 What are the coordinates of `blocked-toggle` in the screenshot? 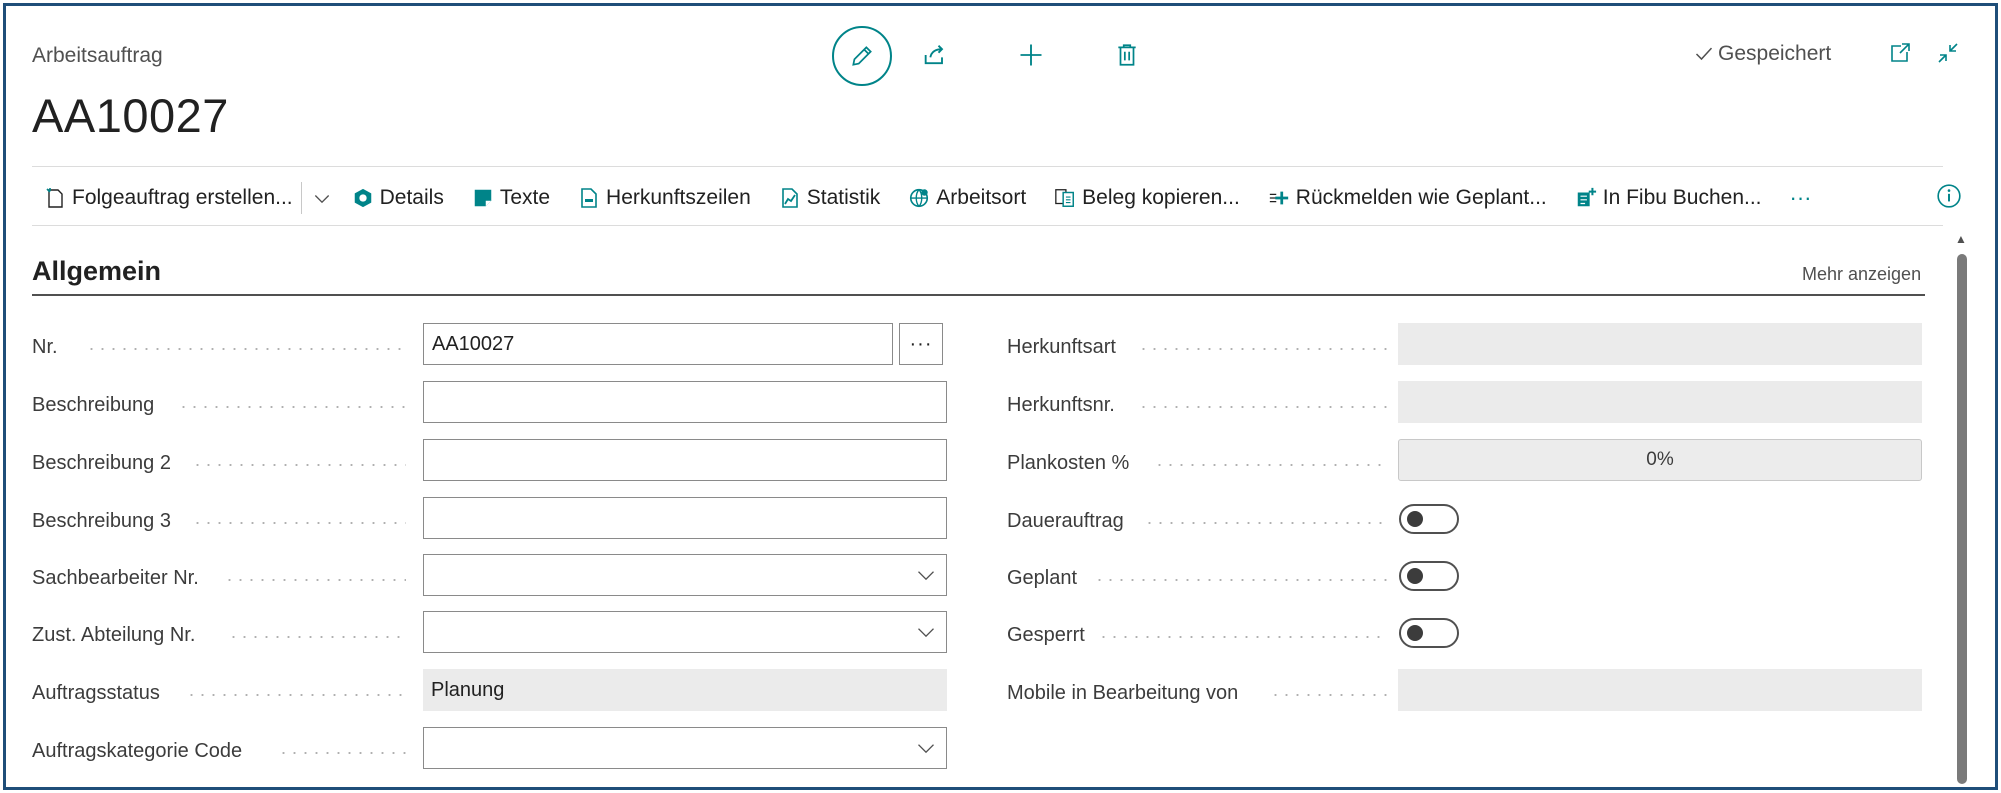 It's located at (1429, 633).